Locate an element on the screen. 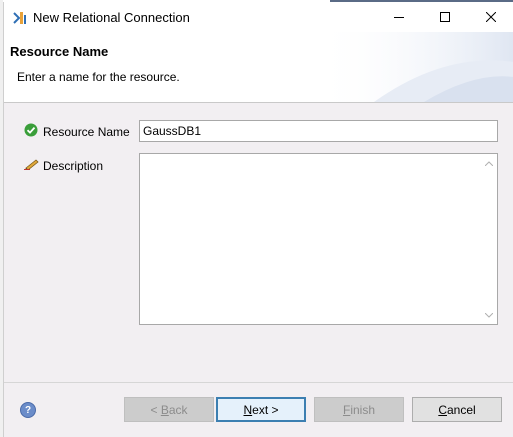  finish-button-label: Finish is located at coordinates (359, 409).